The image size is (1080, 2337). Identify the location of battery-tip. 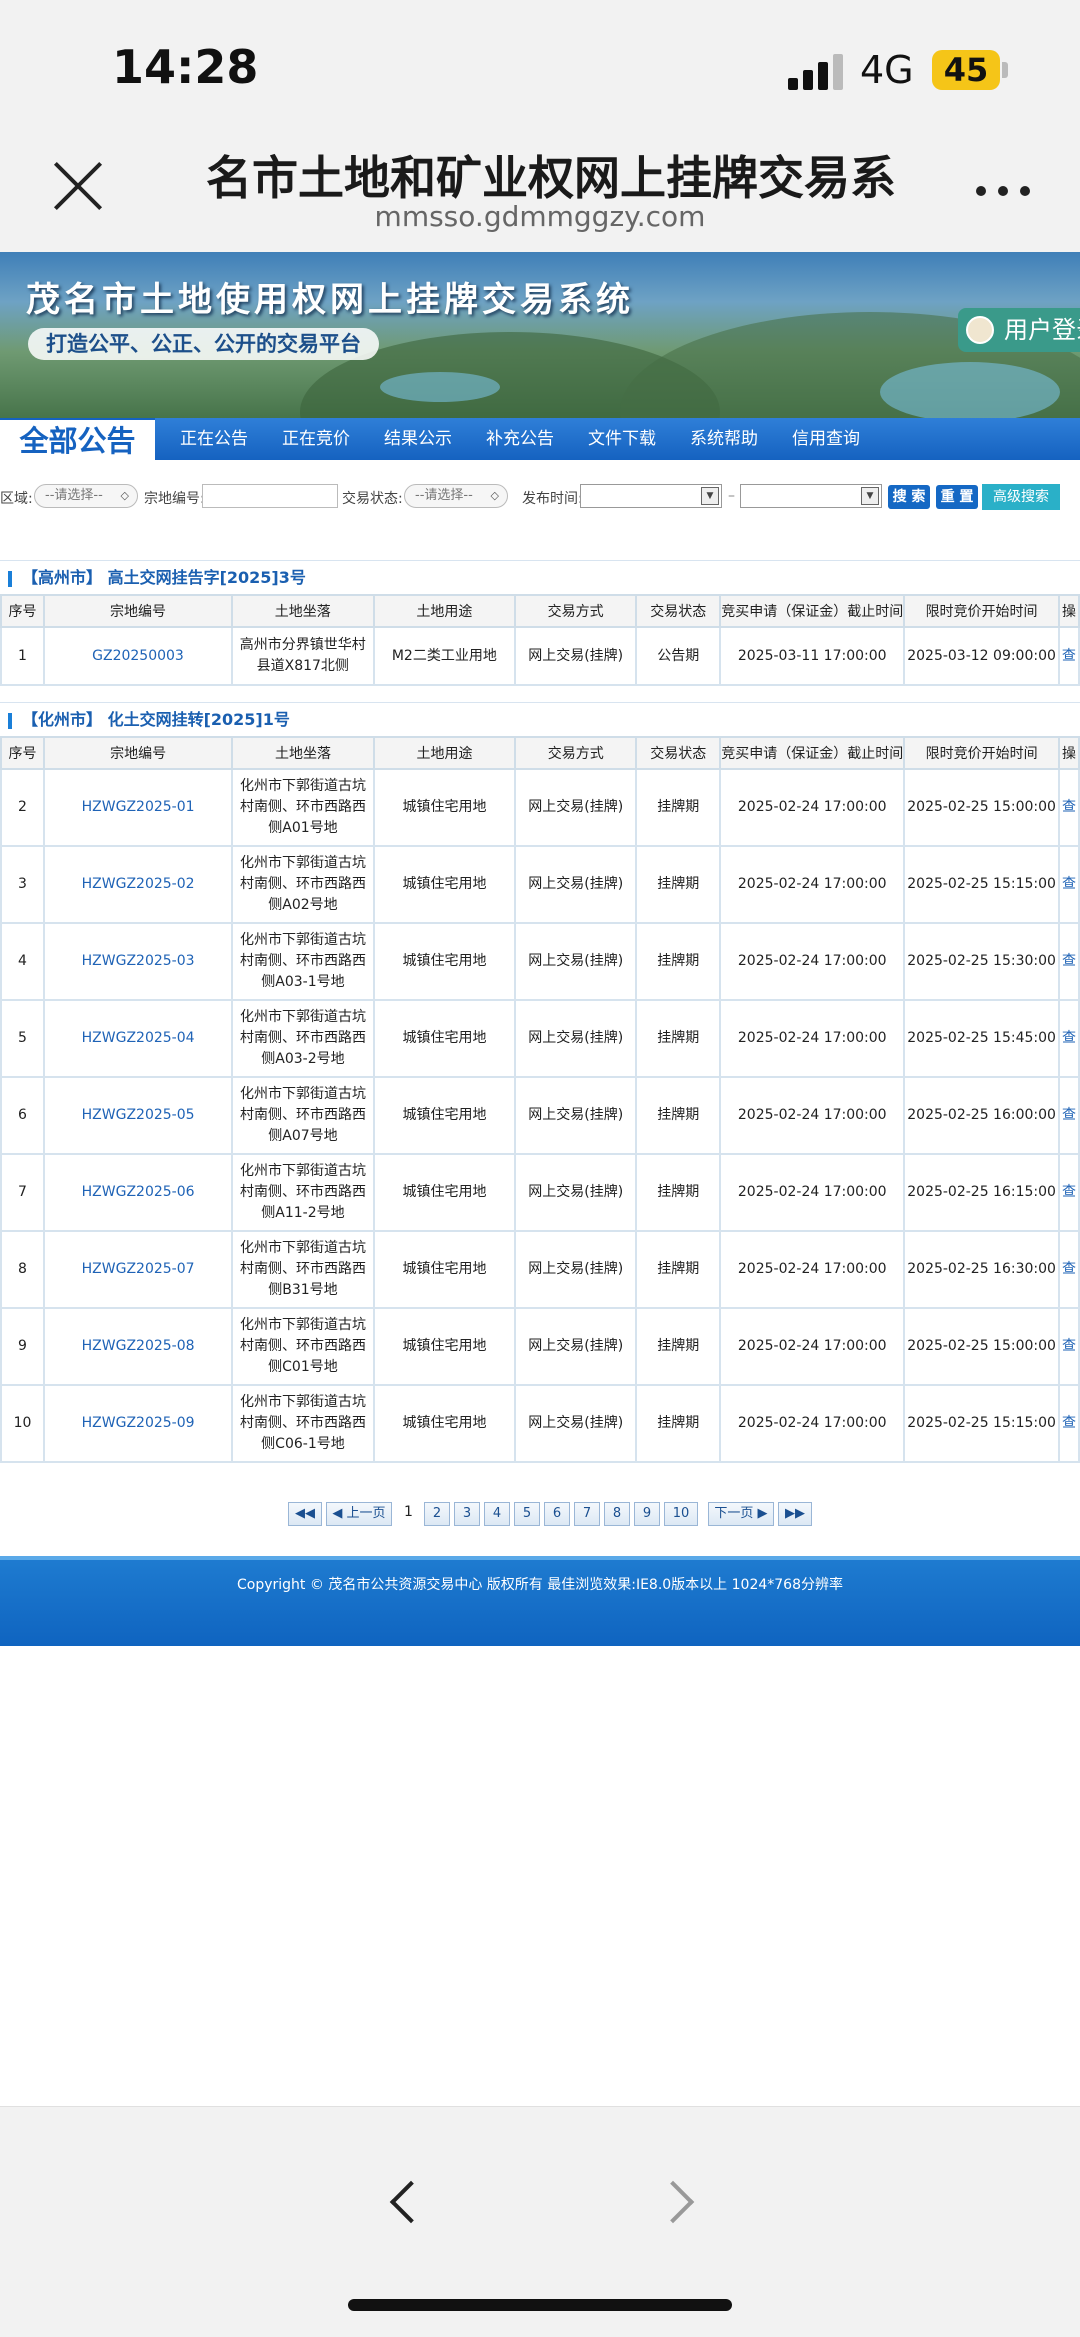
(1005, 70).